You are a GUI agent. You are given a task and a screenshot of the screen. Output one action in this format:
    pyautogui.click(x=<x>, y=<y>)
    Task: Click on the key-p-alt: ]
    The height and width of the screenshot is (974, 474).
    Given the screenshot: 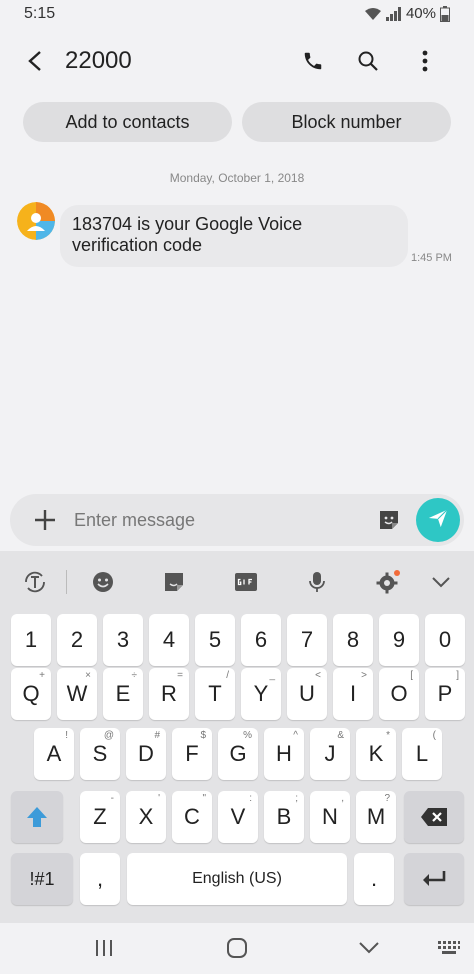 What is the action you would take?
    pyautogui.click(x=457, y=675)
    